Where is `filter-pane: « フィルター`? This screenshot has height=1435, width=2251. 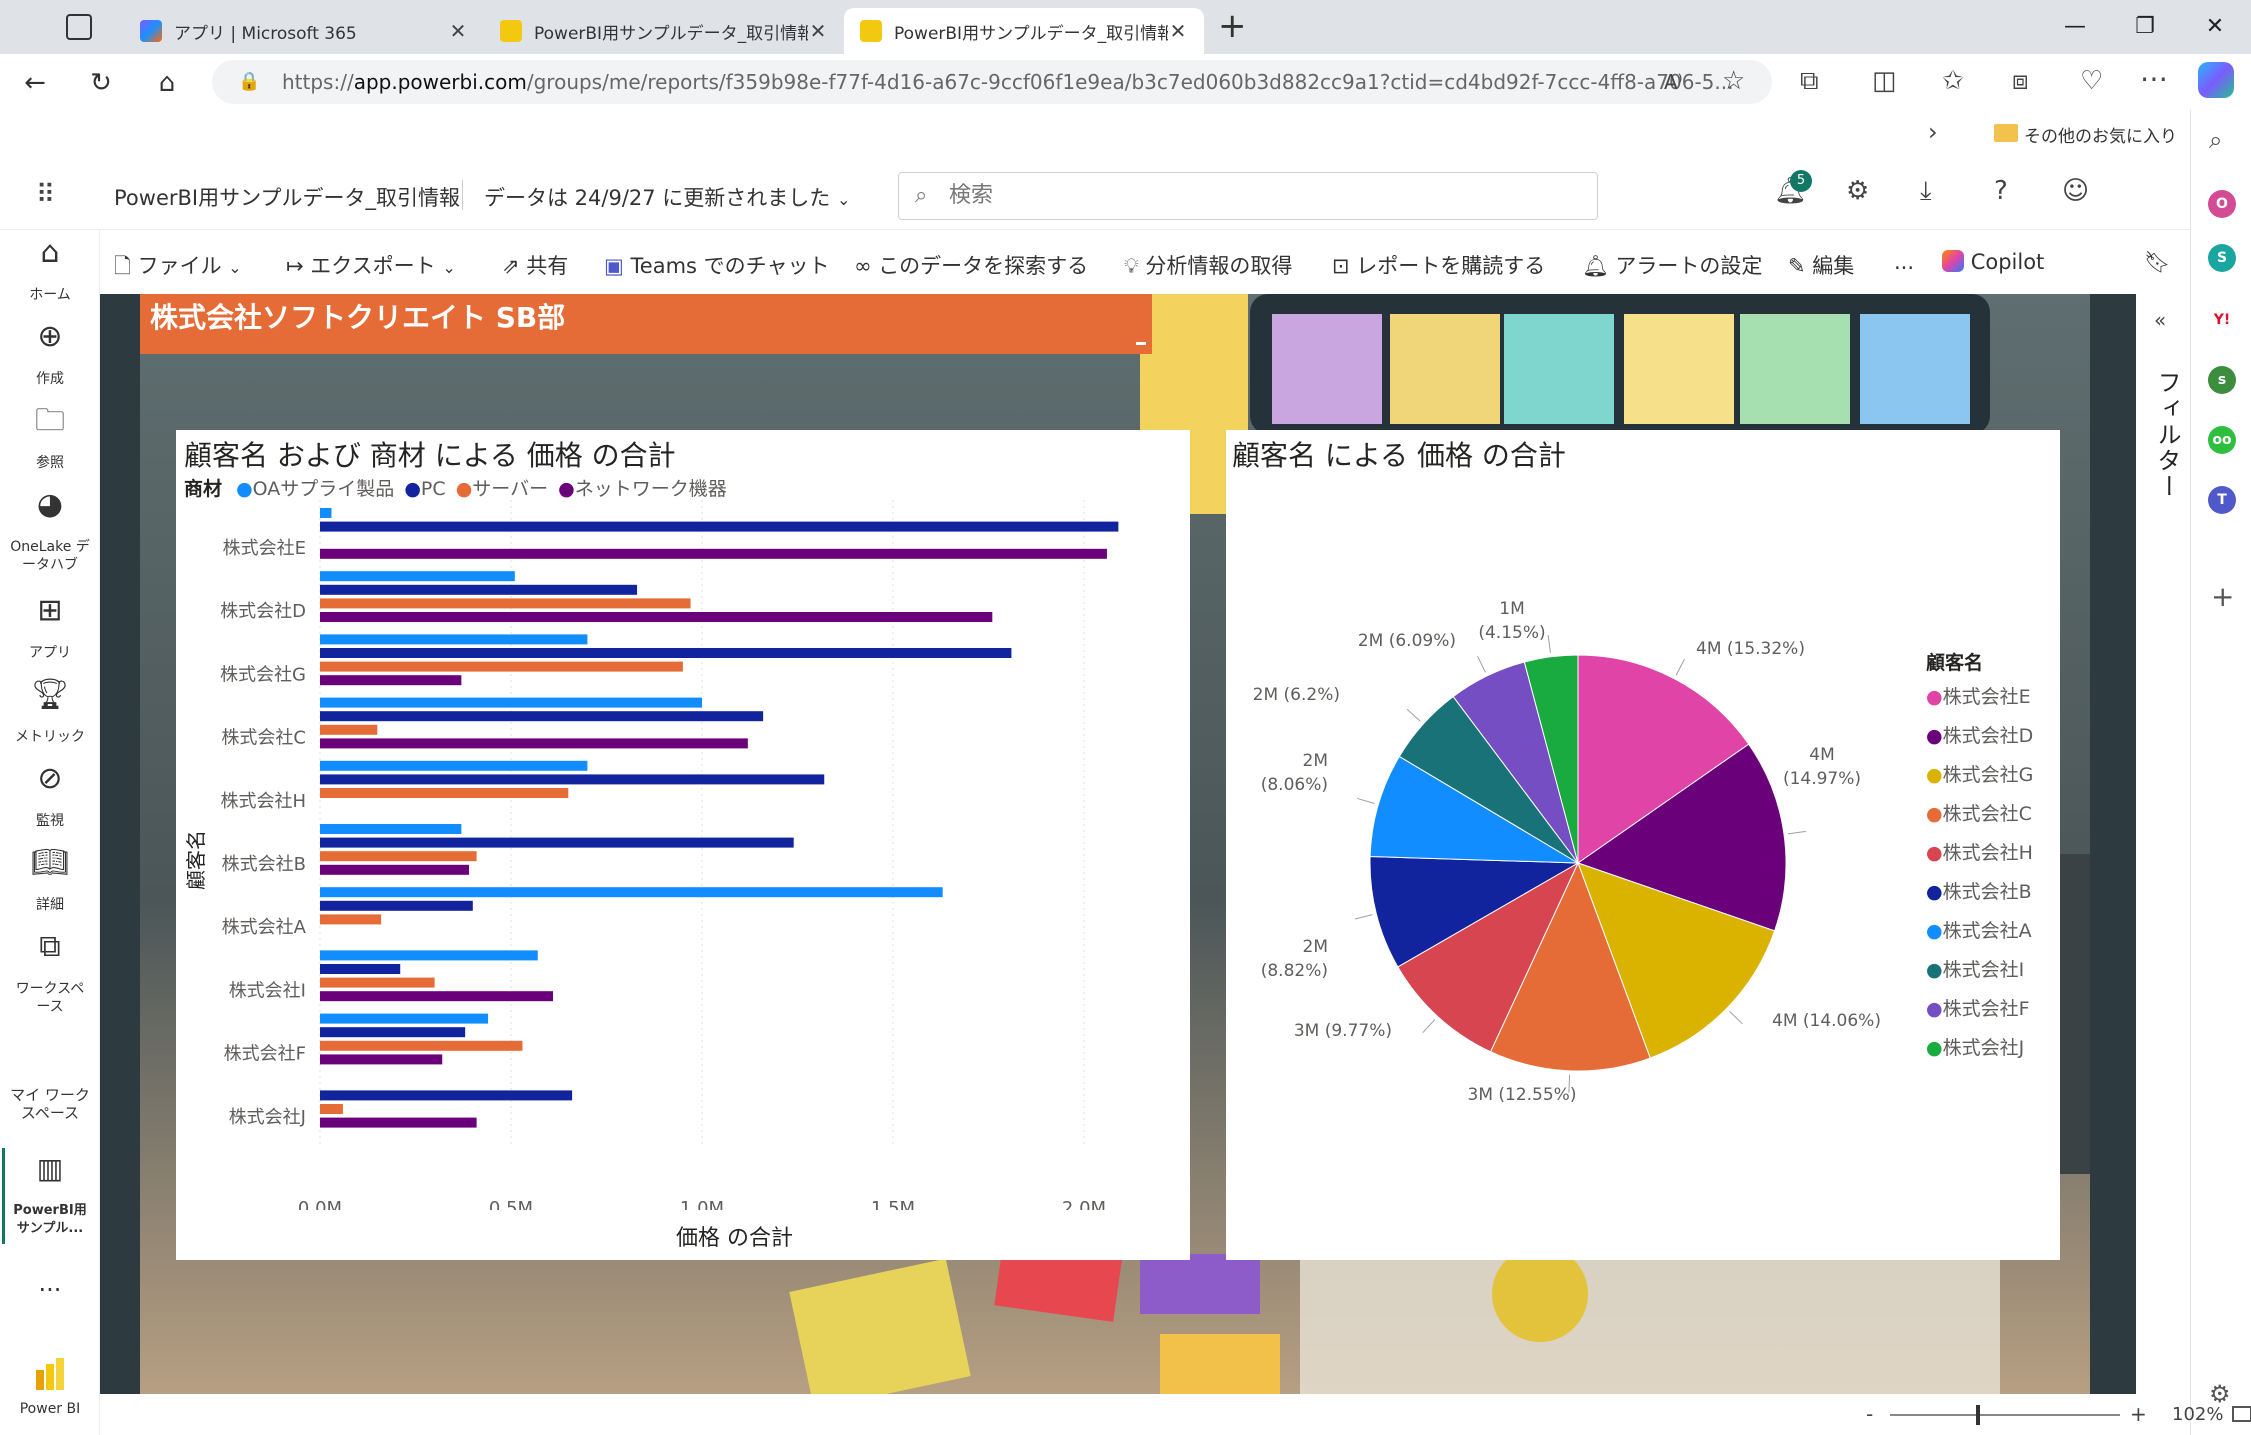 filter-pane: « フィルター is located at coordinates (2163, 844).